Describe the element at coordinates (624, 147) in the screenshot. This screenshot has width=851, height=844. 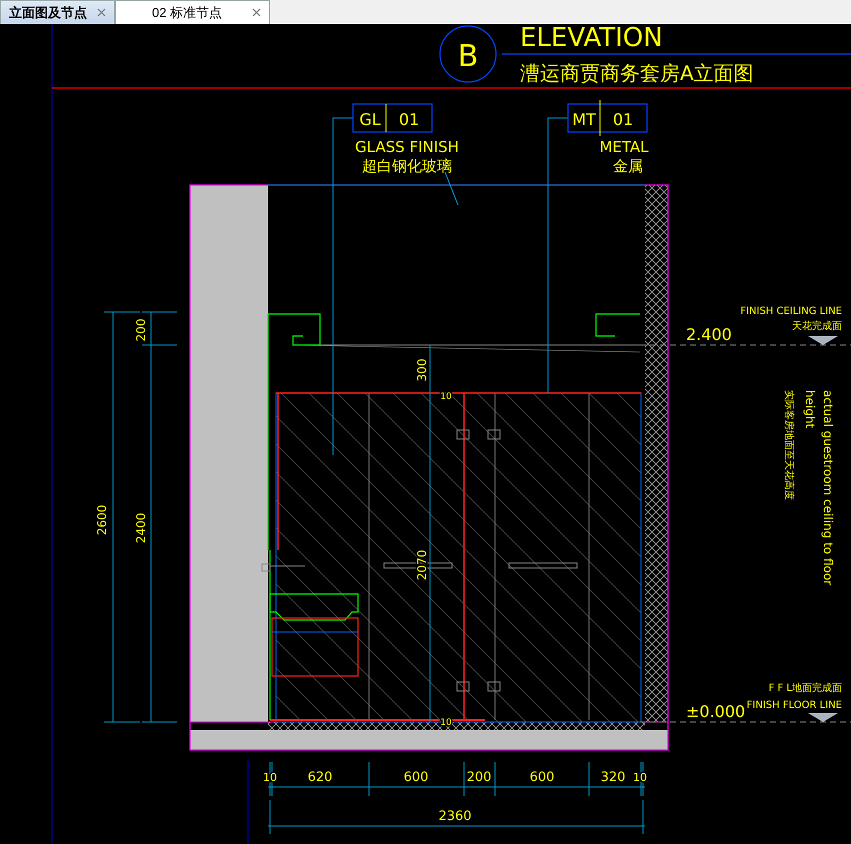
I see `material-name: METAL` at that location.